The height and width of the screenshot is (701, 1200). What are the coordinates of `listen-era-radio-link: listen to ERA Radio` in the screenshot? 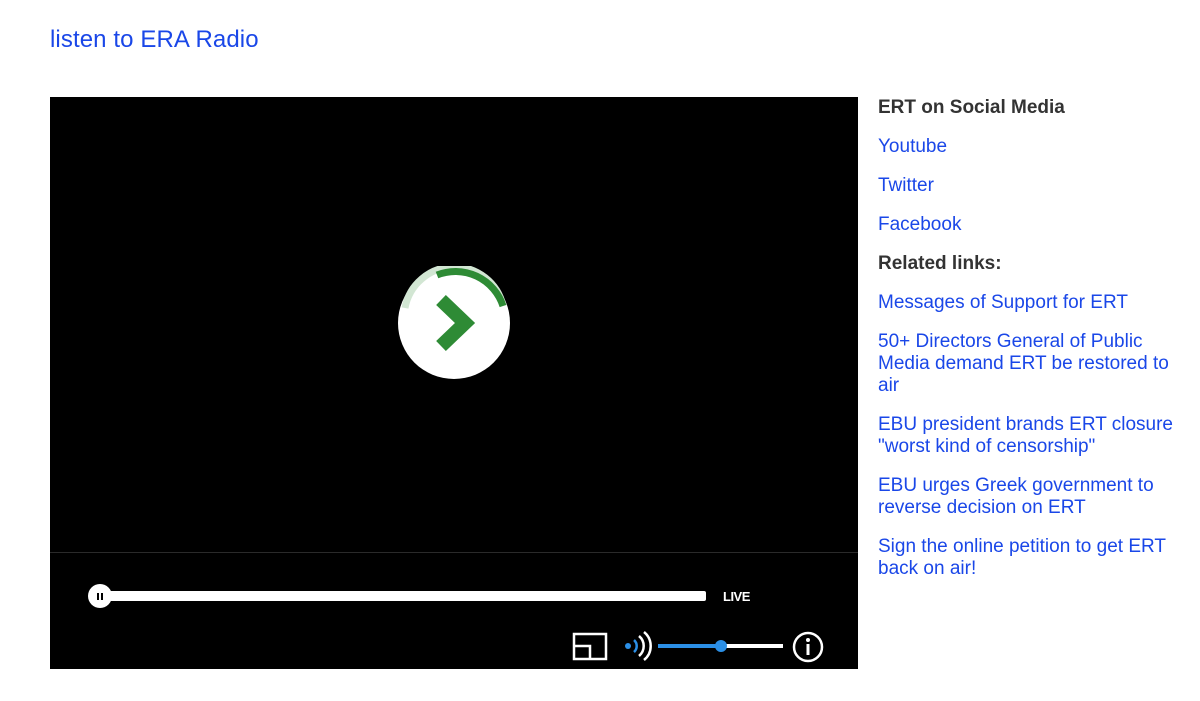 It's located at (154, 40).